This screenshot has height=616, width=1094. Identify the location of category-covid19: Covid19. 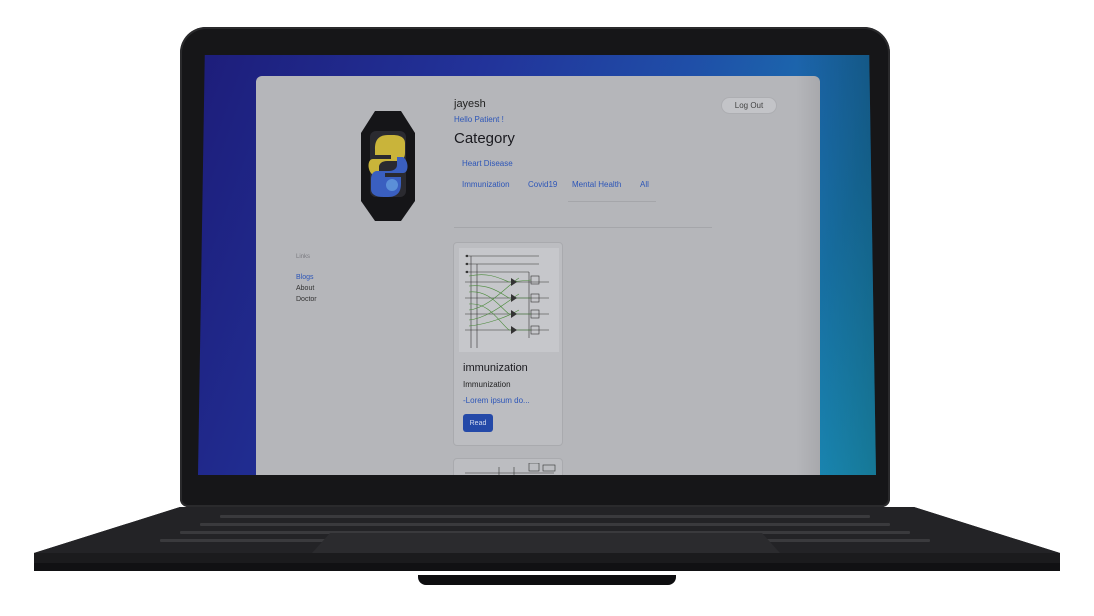
(542, 184).